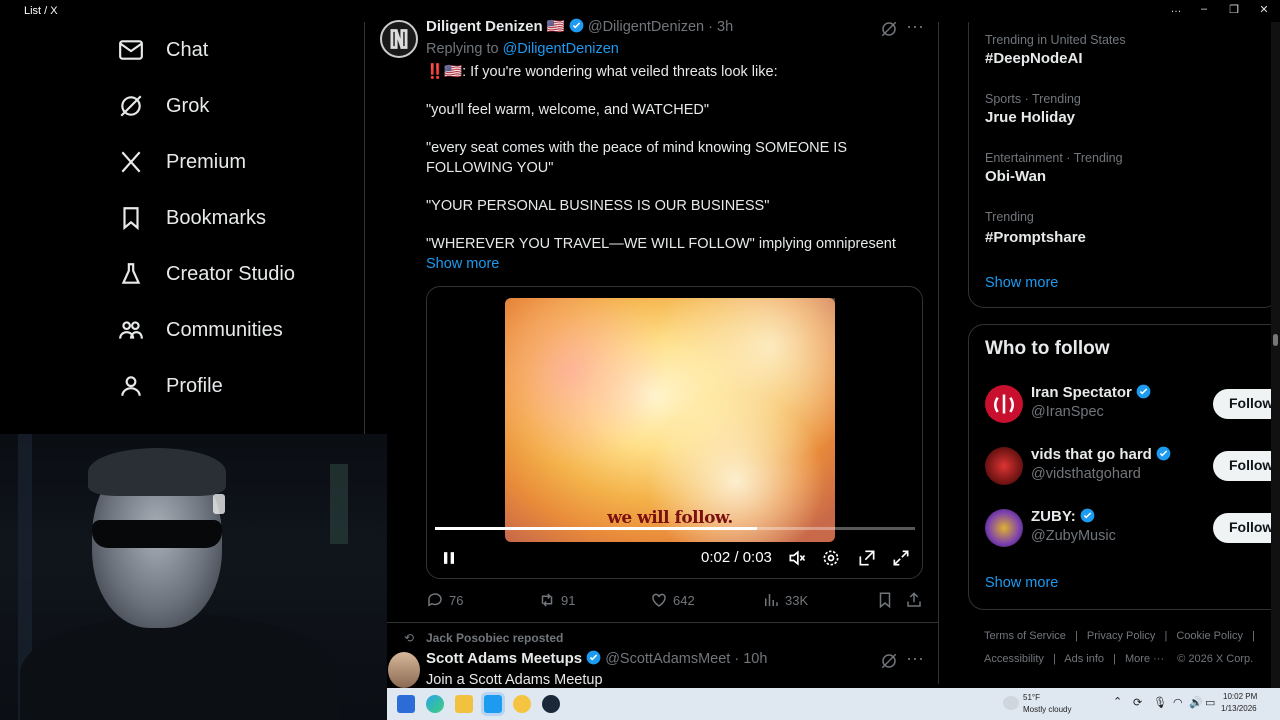  What do you see at coordinates (163, 106) in the screenshot?
I see `nav-grok: Grok` at bounding box center [163, 106].